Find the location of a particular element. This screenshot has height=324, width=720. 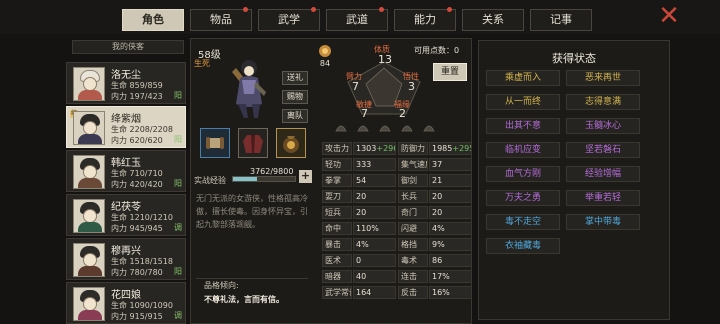

stat-value: 40 is located at coordinates (374, 276).